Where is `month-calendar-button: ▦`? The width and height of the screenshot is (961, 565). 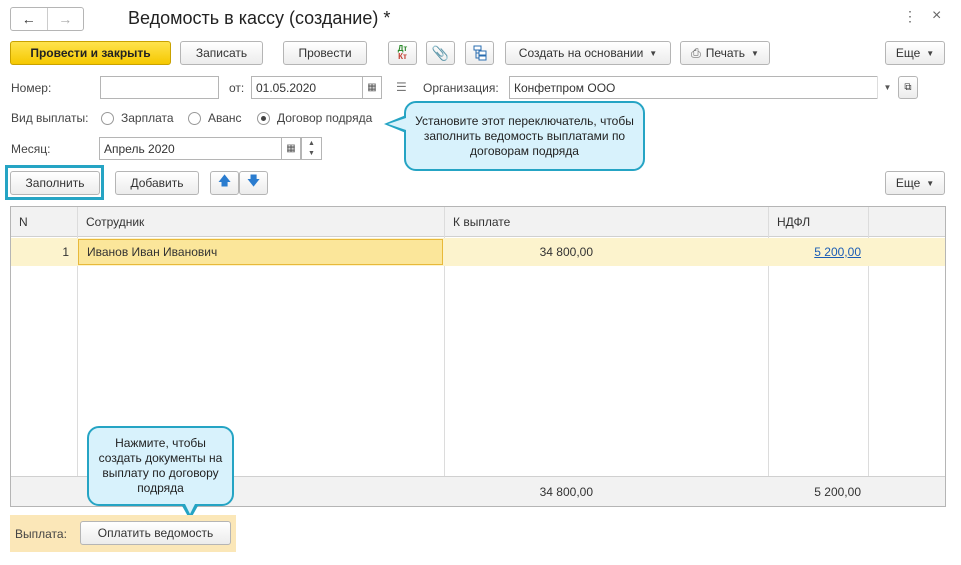
month-calendar-button: ▦ is located at coordinates (291, 148).